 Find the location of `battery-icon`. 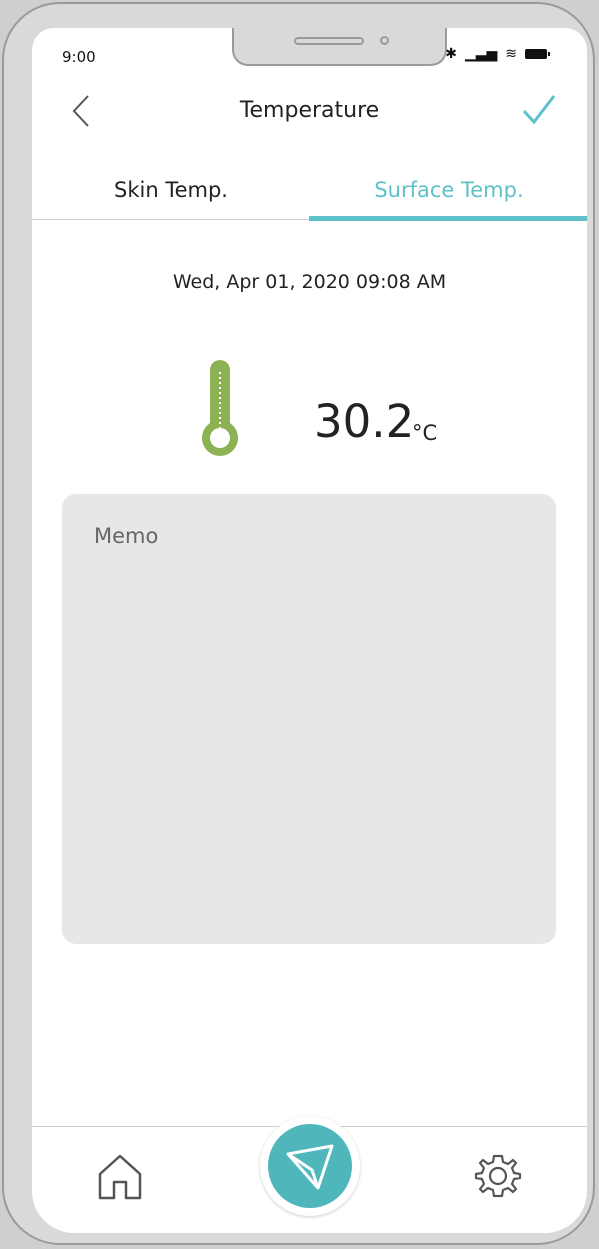

battery-icon is located at coordinates (537, 54).